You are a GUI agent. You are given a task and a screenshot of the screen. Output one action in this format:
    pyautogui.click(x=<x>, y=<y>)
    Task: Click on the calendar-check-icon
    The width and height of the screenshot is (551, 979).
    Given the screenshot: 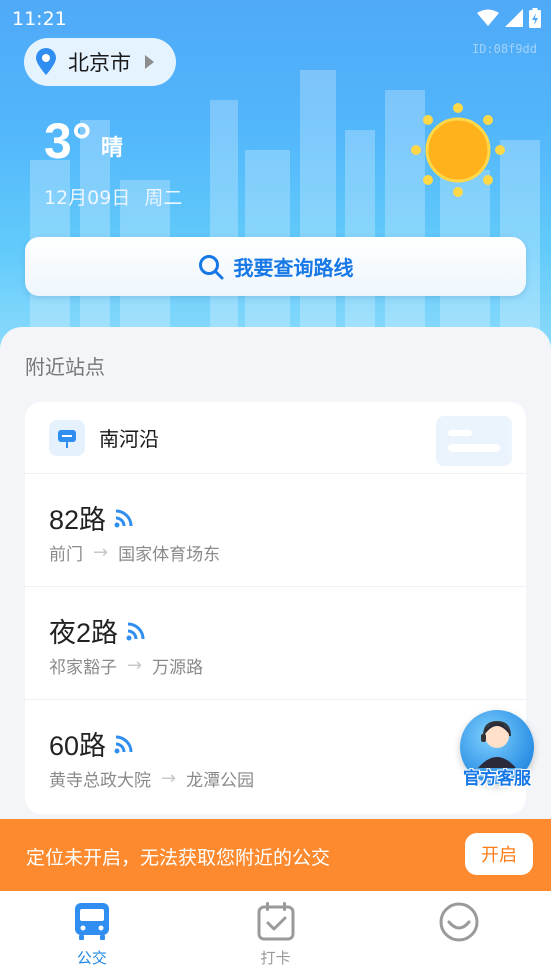 What is the action you would take?
    pyautogui.click(x=275, y=921)
    